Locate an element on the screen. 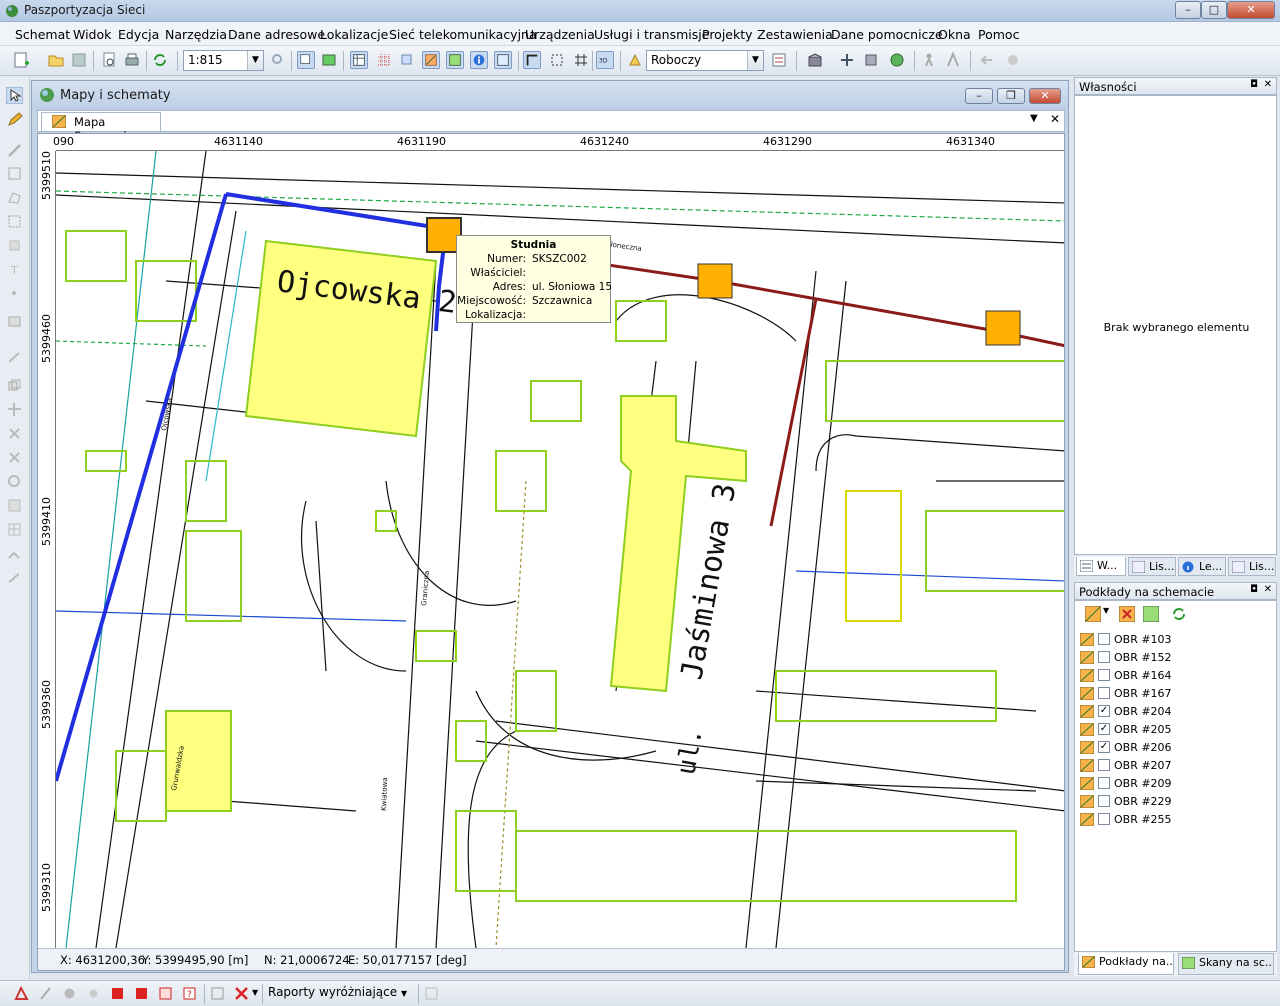  menu-urzadzenia: Urządzenia is located at coordinates (560, 34).